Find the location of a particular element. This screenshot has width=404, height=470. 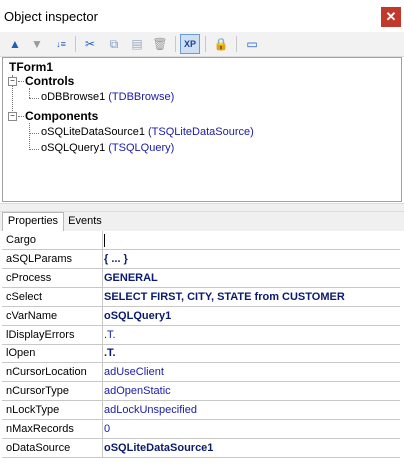

property-value: oSQLQuery1 is located at coordinates (251, 316).